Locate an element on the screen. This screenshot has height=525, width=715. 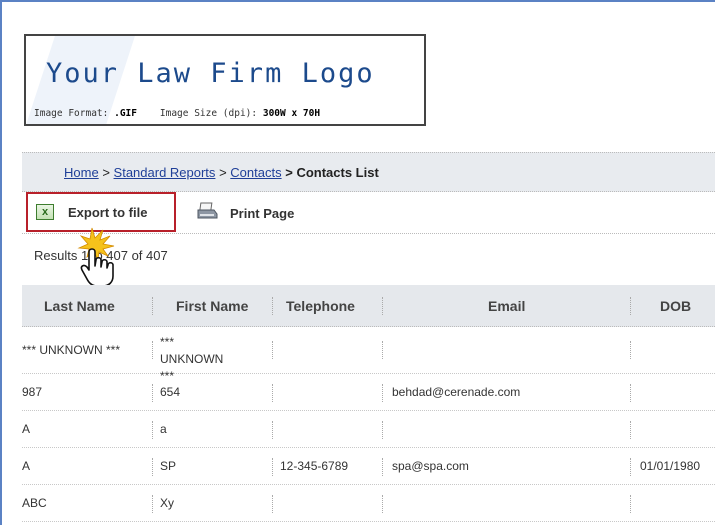
printer-icon is located at coordinates (207, 213).